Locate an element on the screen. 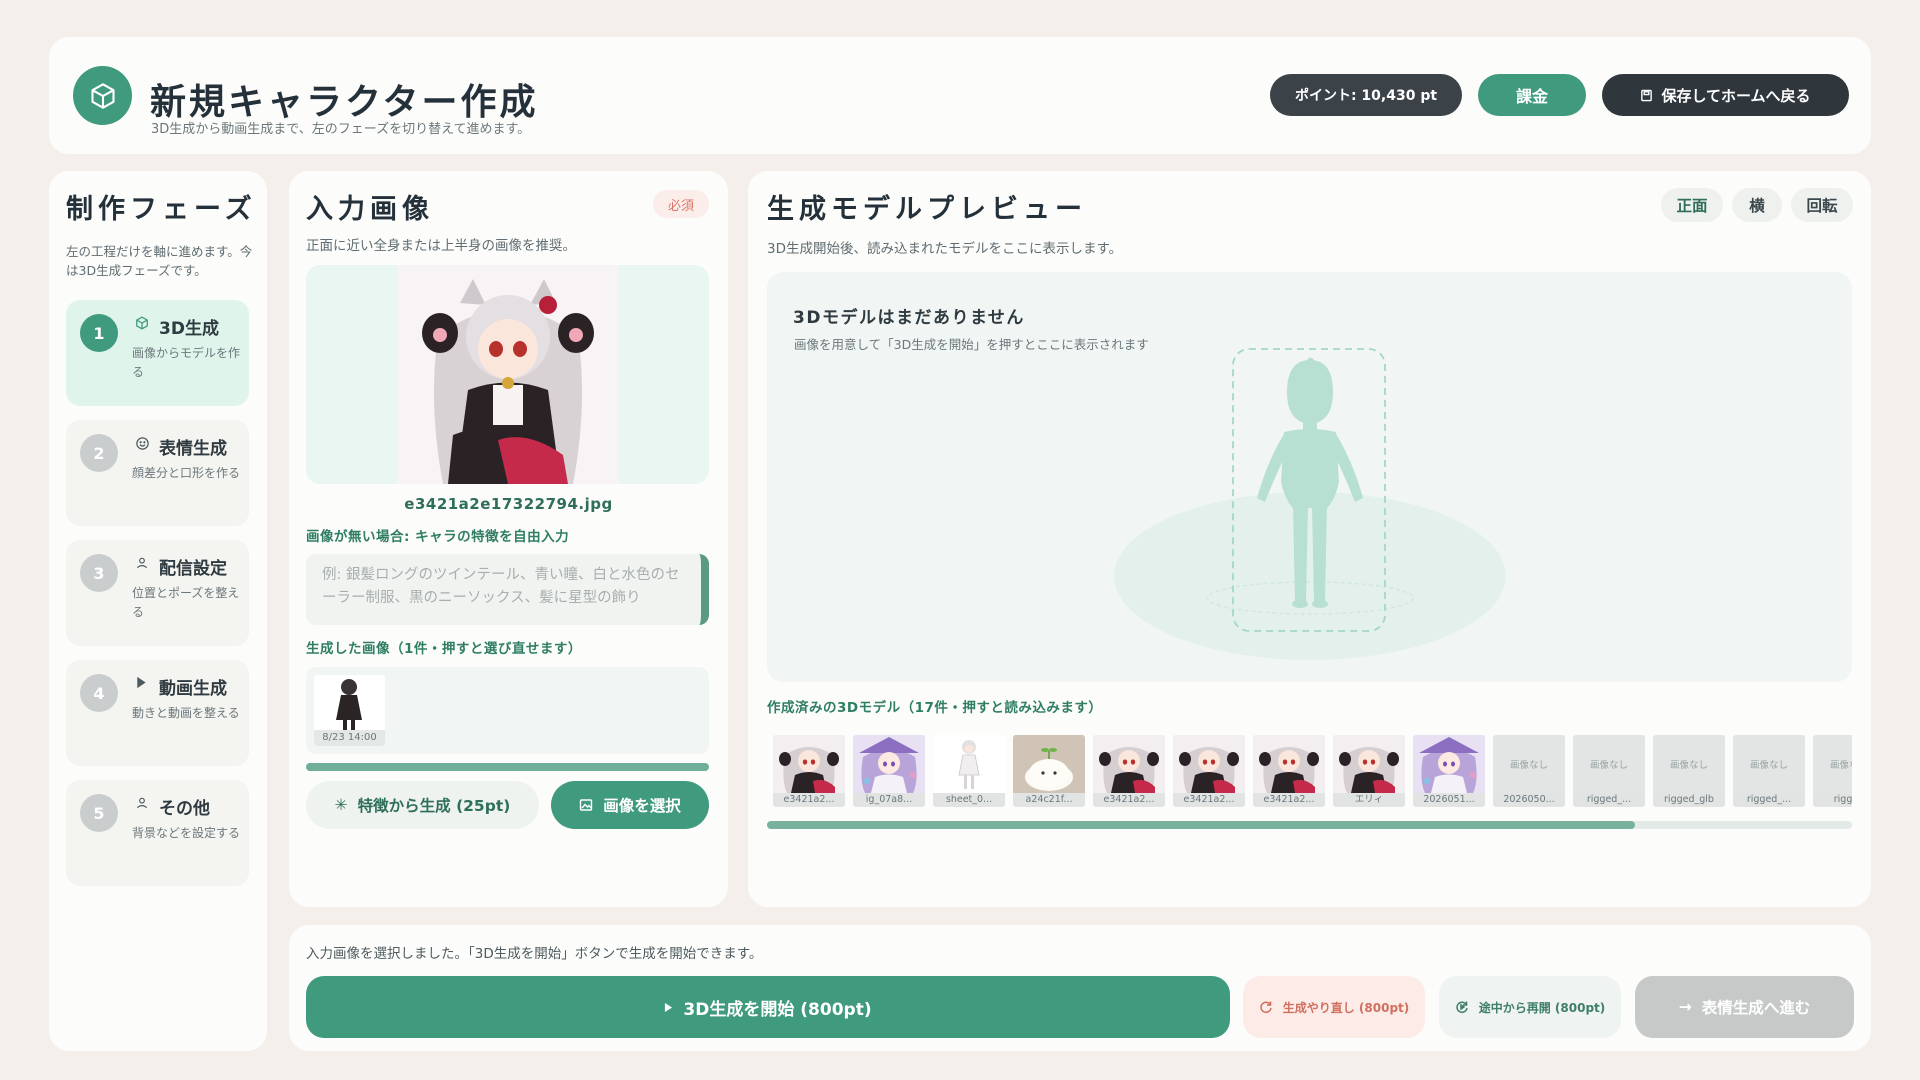  no-image-label: 画像が無い場合: キャラの特徴を自由入力 is located at coordinates (438, 537).